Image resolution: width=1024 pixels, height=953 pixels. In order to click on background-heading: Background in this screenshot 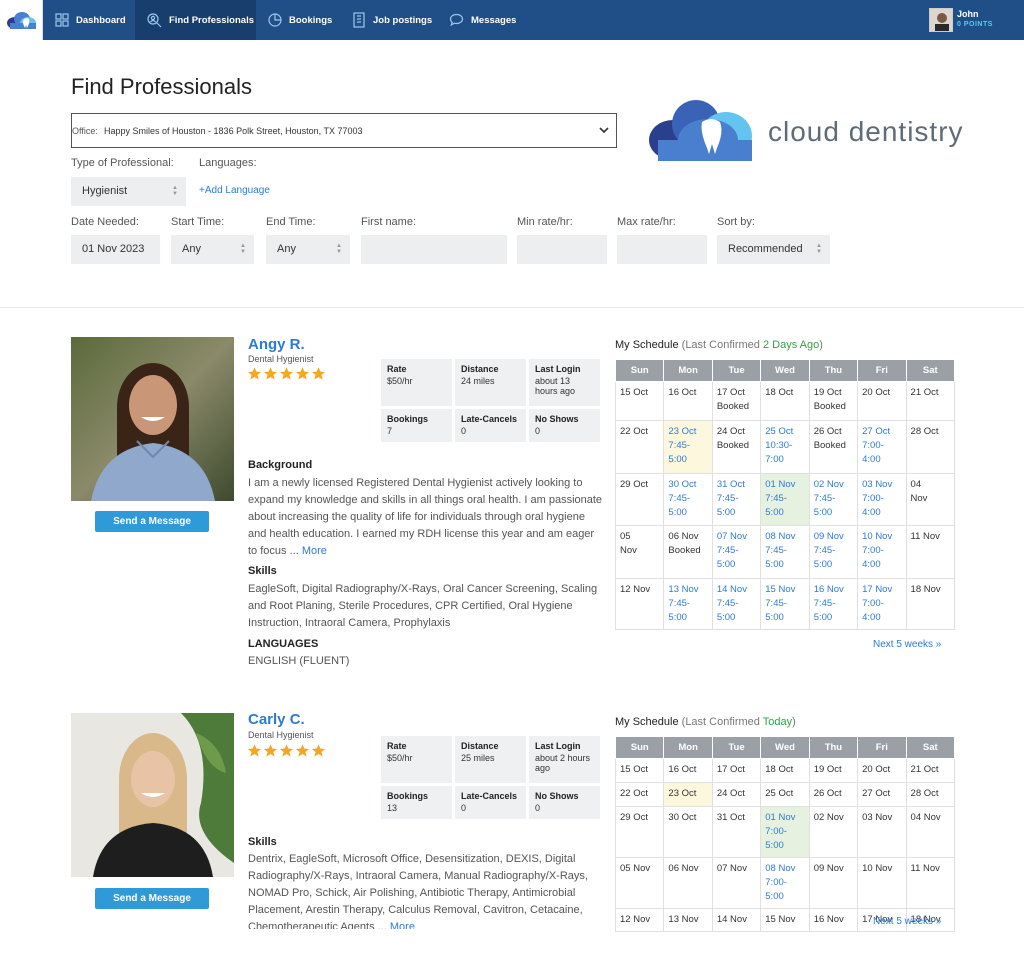, I will do `click(280, 465)`.